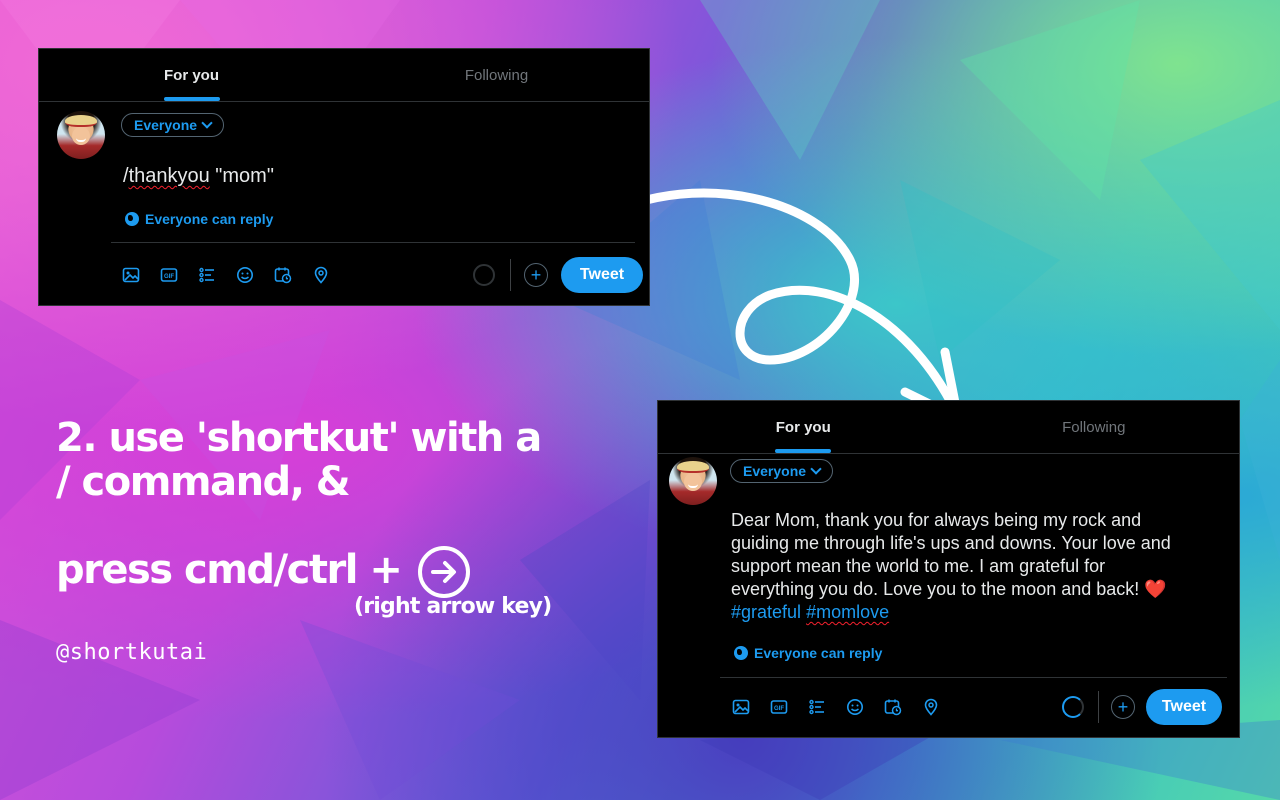  What do you see at coordinates (203, 482) in the screenshot?
I see `headline-line-2: / command, &` at bounding box center [203, 482].